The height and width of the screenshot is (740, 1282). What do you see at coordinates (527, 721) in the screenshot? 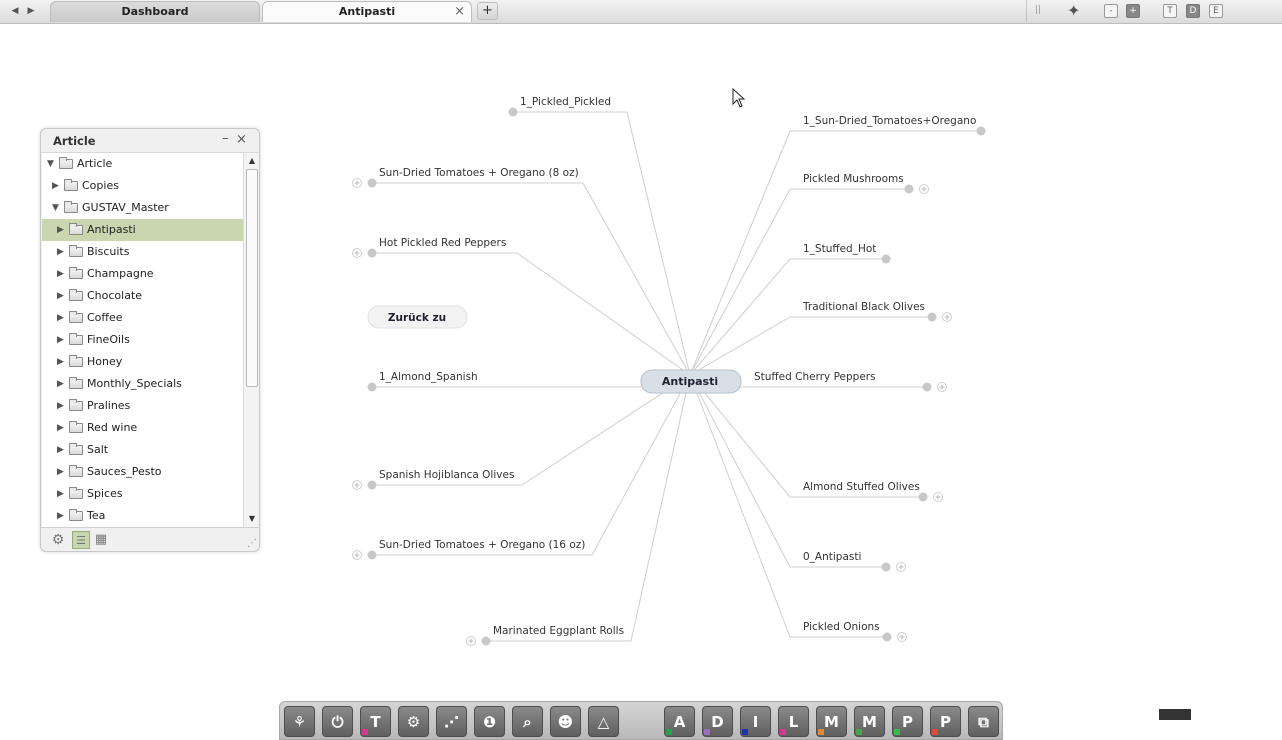
I see `search-icon: ⌕` at bounding box center [527, 721].